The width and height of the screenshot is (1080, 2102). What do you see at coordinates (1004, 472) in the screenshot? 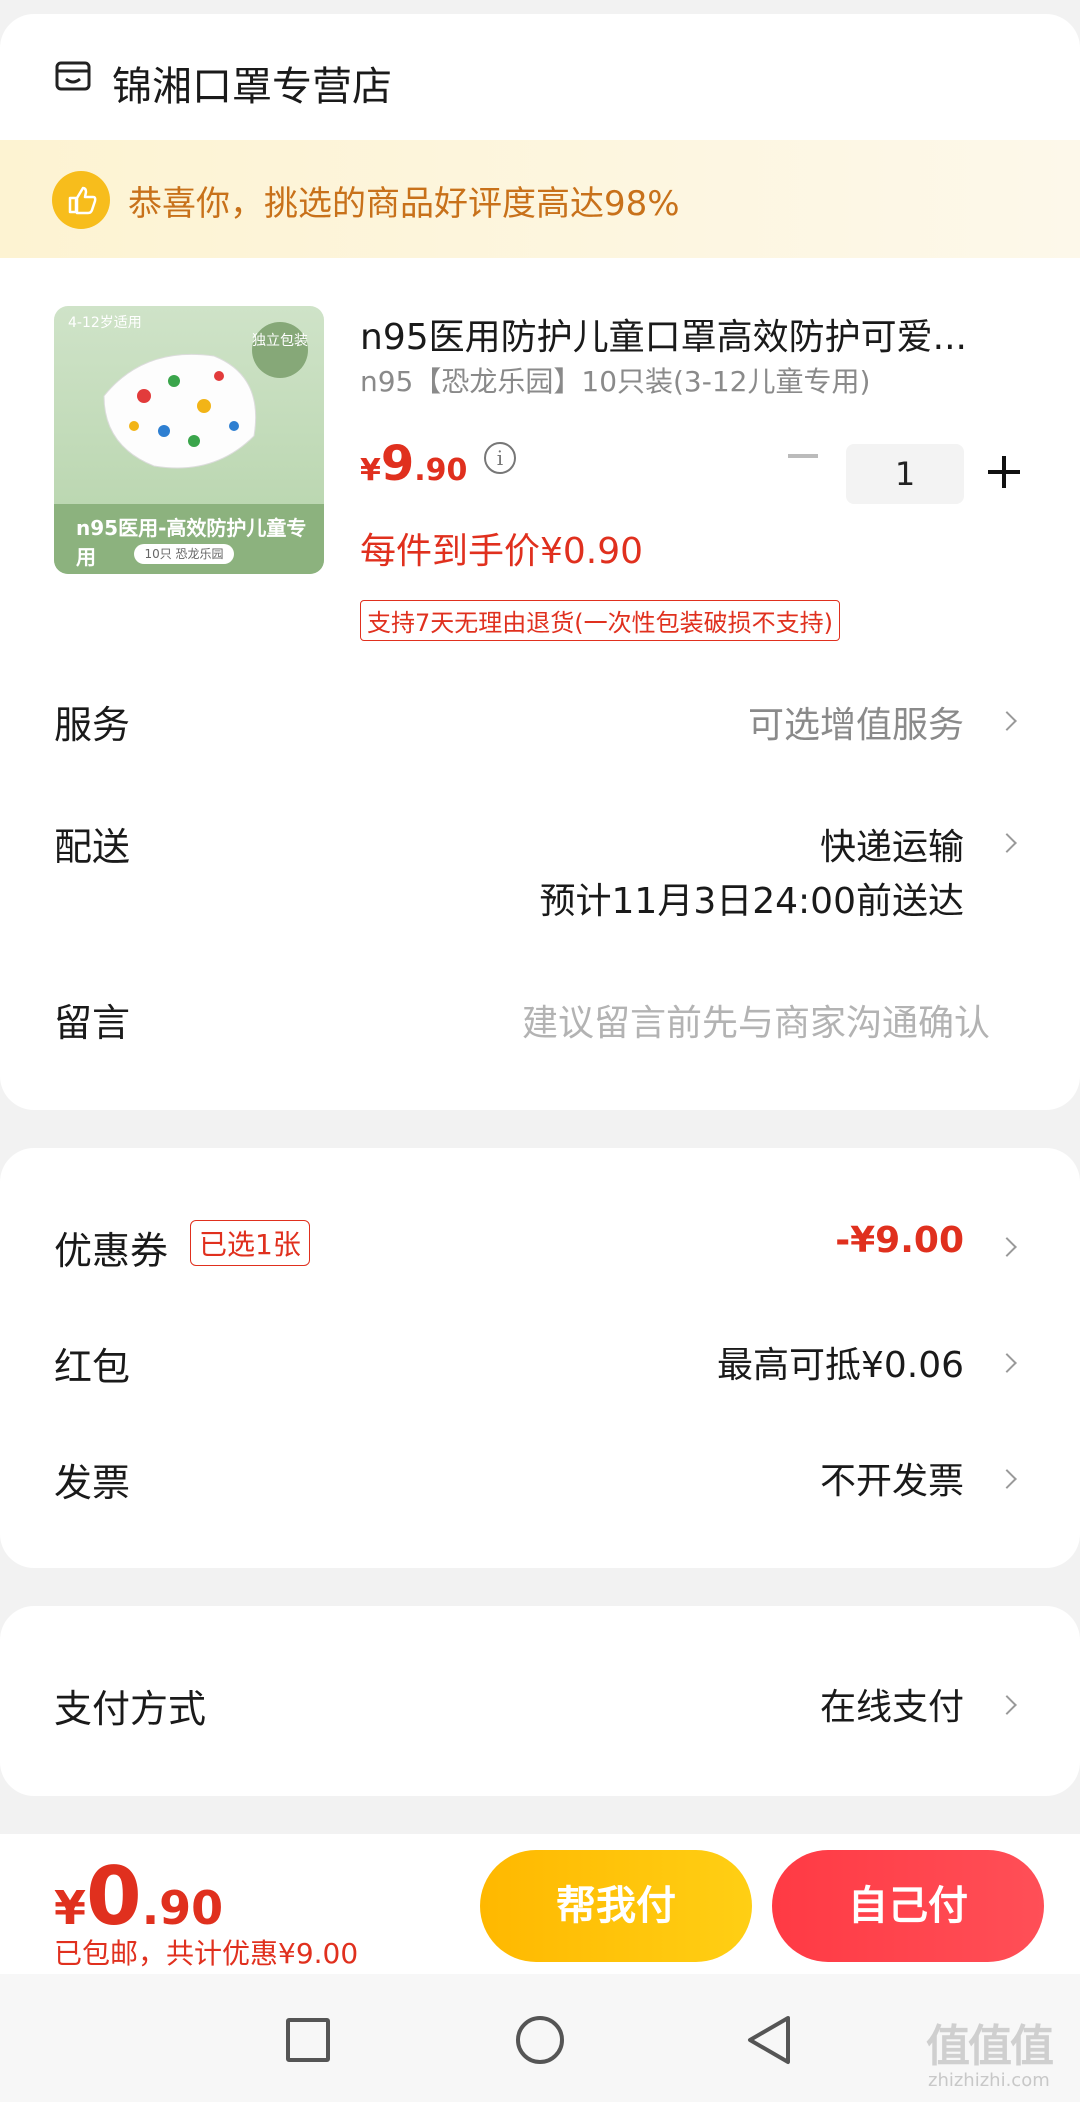
I see `quantity-increase-button` at bounding box center [1004, 472].